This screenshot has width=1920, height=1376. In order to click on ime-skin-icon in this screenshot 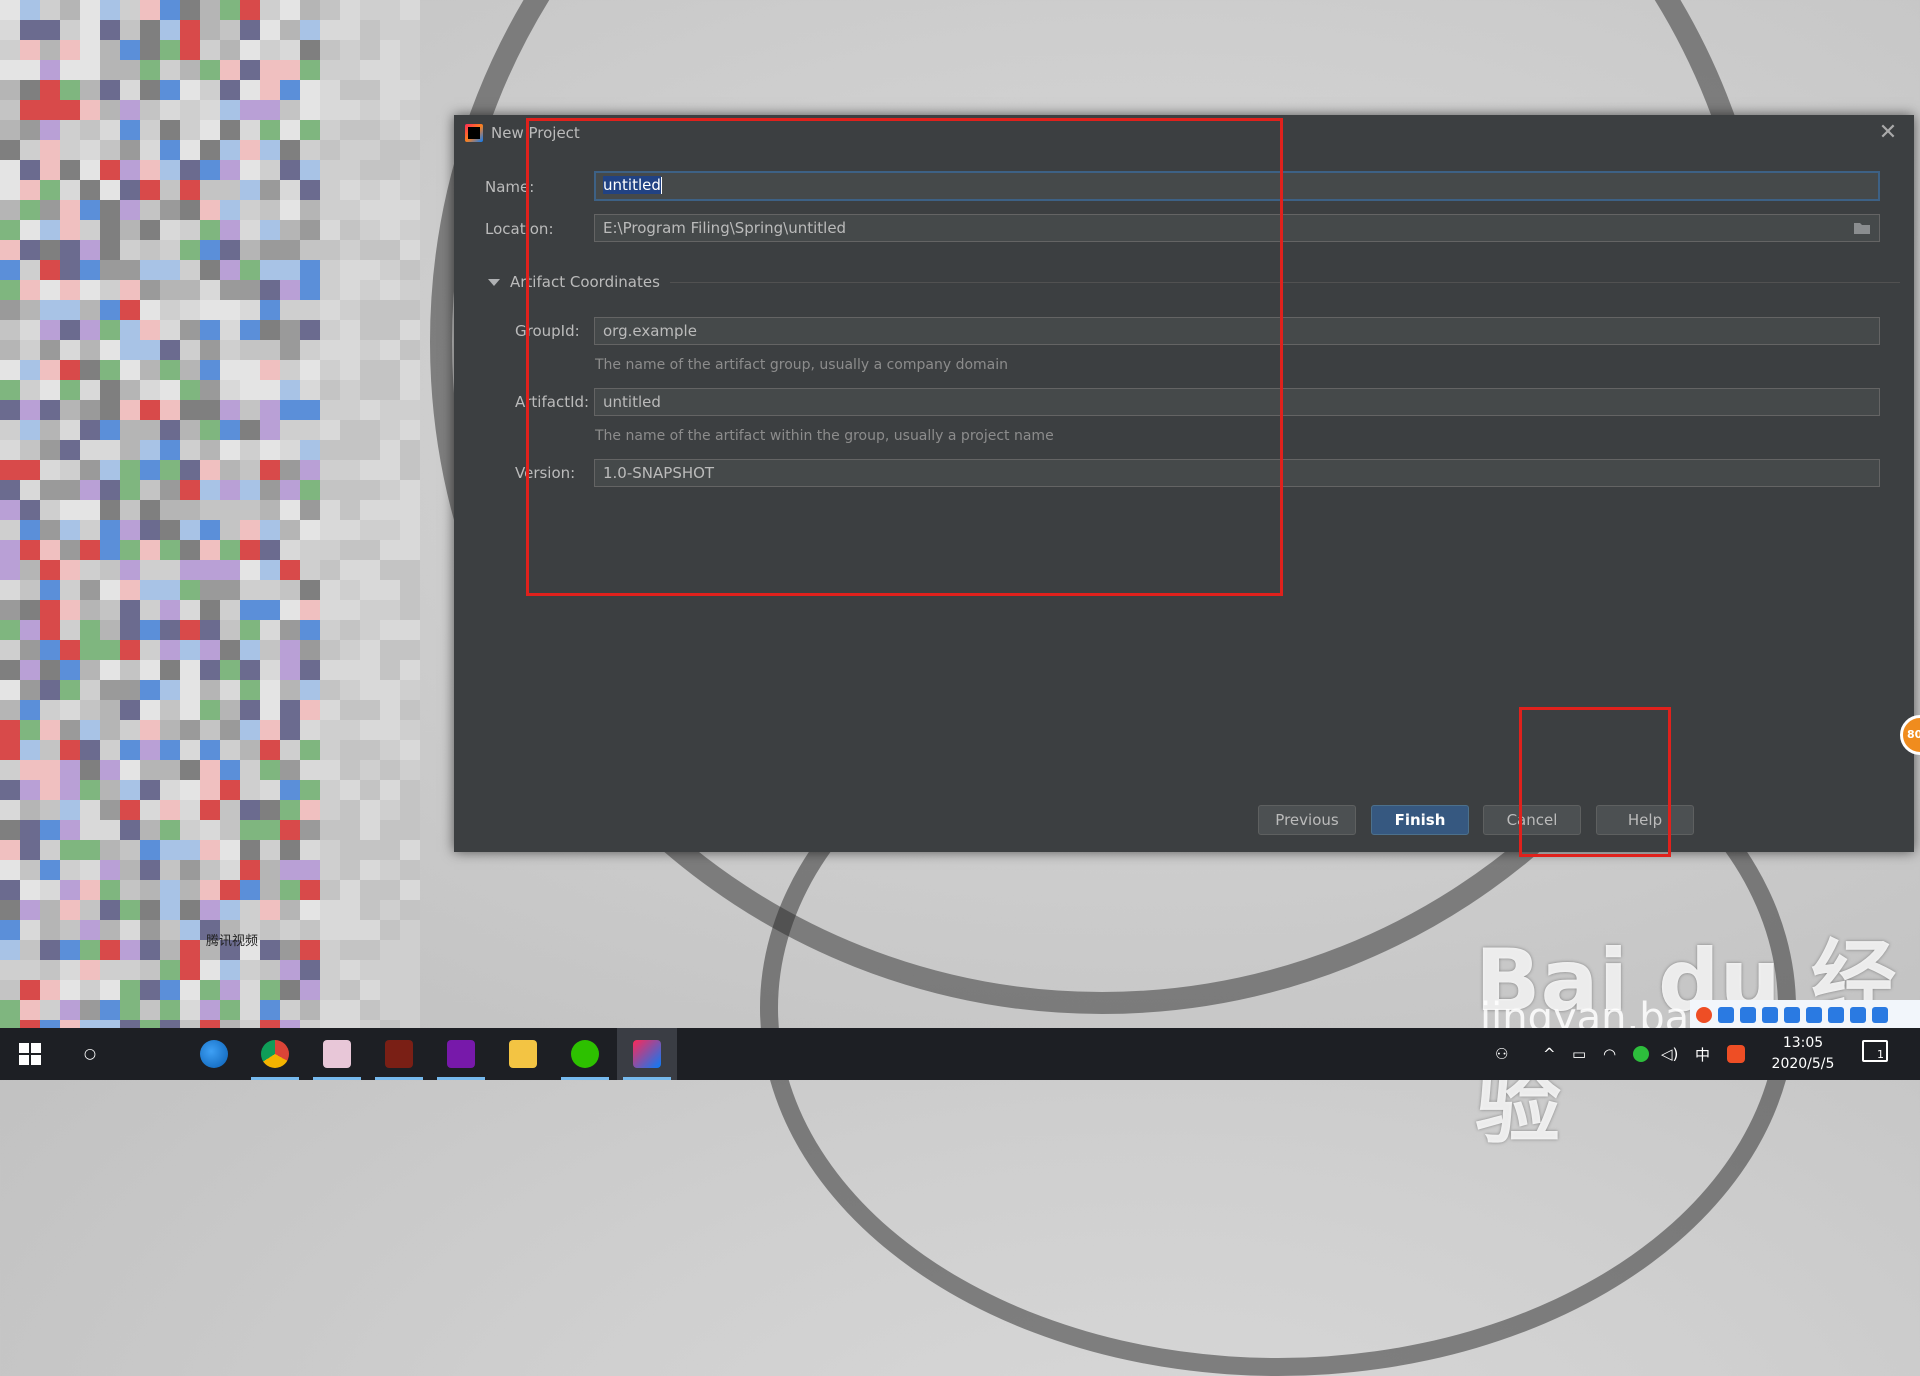, I will do `click(1858, 1015)`.